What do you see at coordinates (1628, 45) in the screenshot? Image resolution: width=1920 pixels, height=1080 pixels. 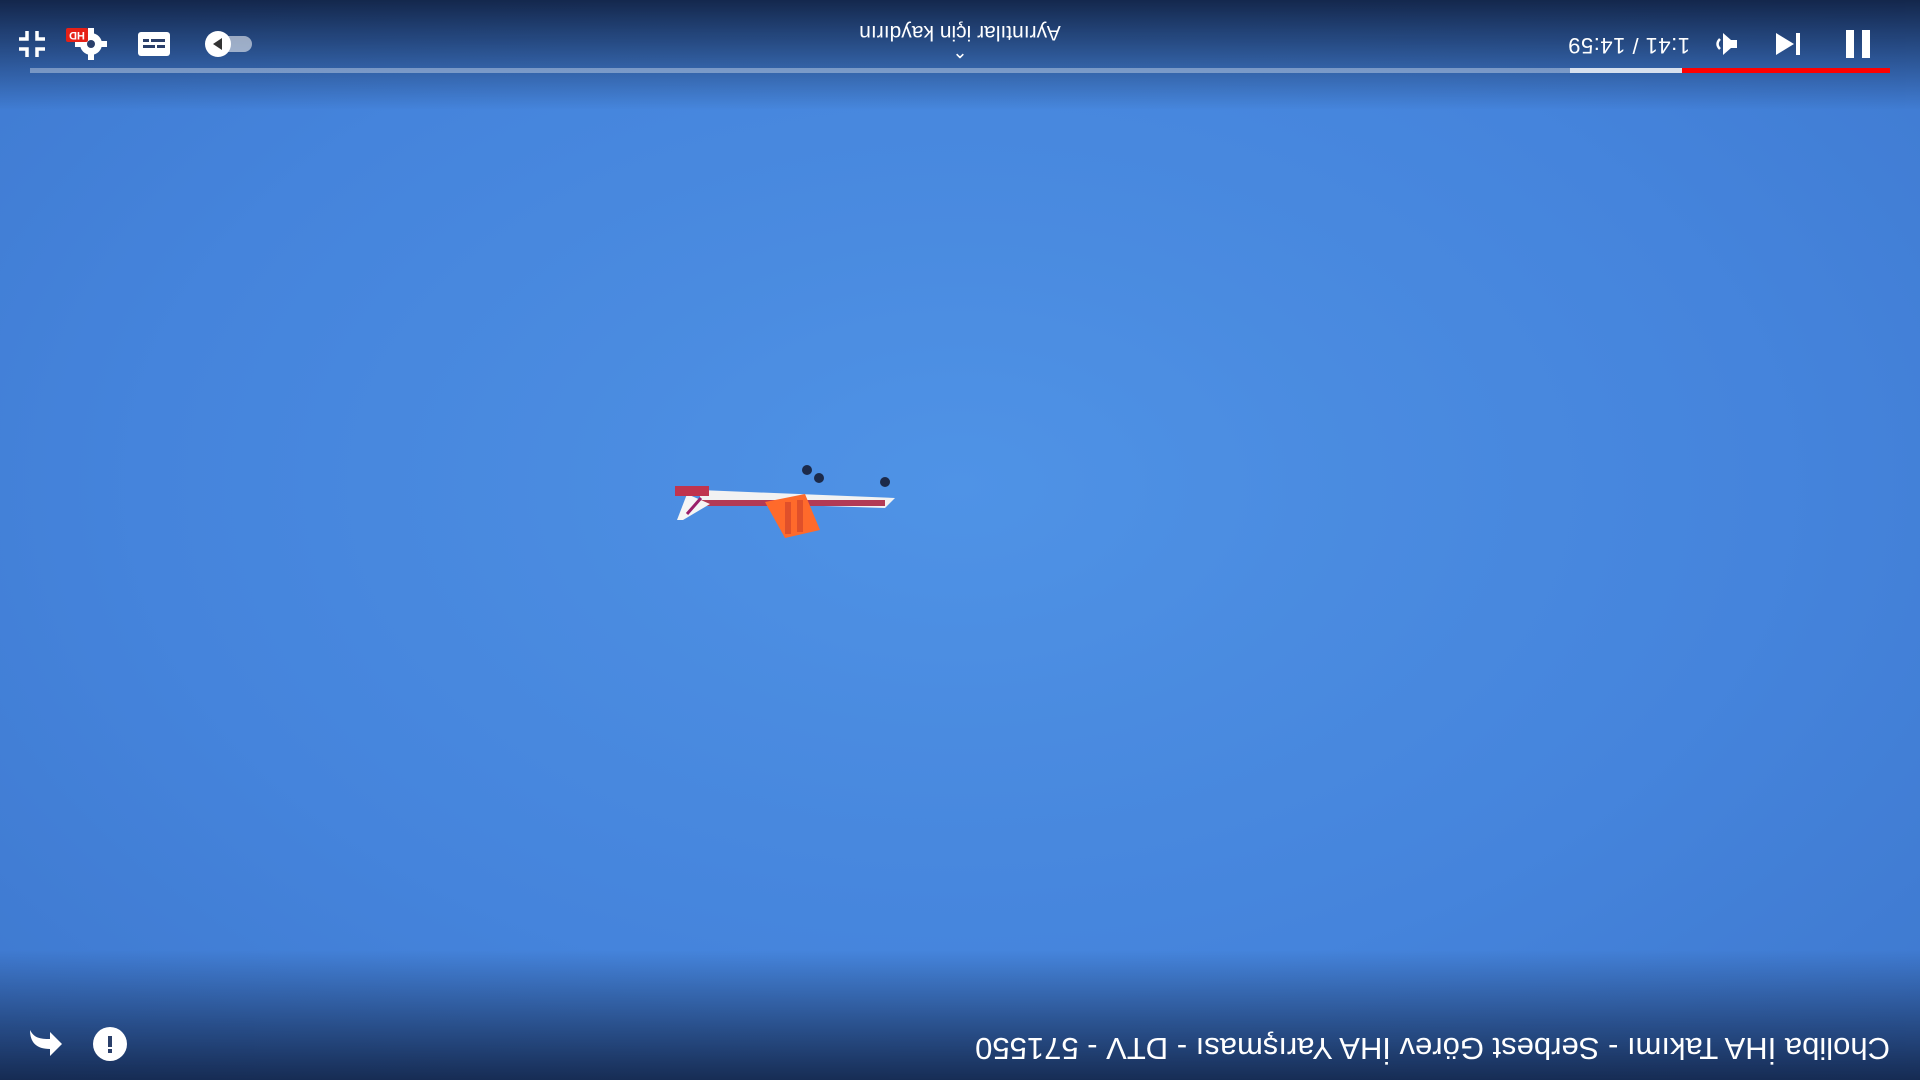 I see `time-display: 1:41 / 14:59` at bounding box center [1628, 45].